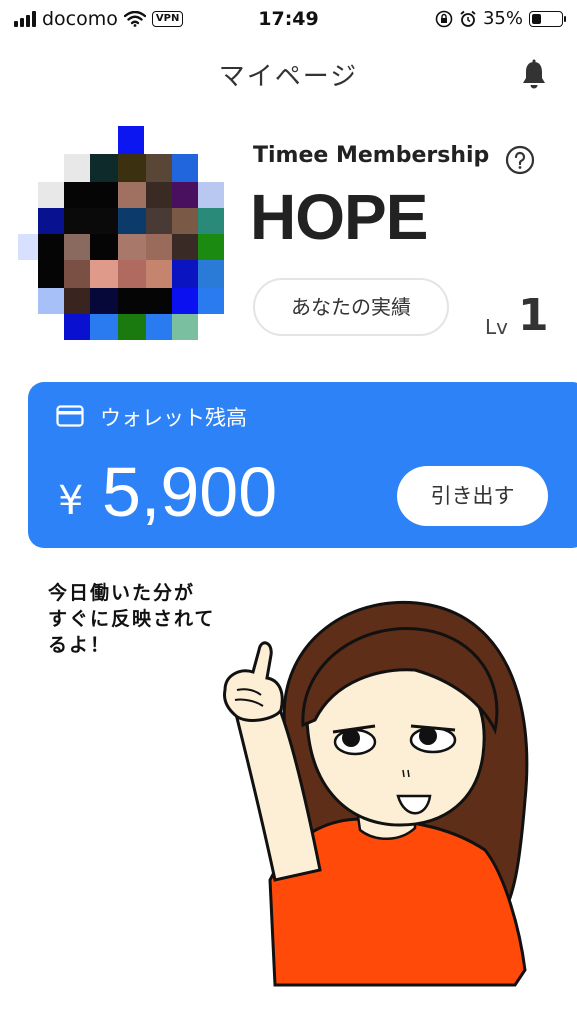 This screenshot has height=1024, width=577. What do you see at coordinates (520, 160) in the screenshot?
I see `question-circle-icon` at bounding box center [520, 160].